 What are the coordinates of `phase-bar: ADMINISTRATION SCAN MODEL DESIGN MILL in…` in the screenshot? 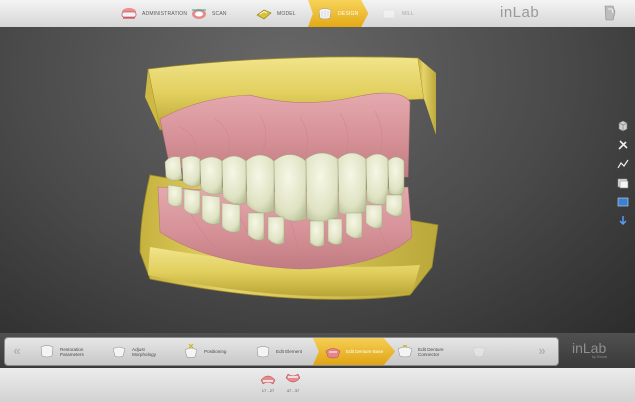 It's located at (317, 14).